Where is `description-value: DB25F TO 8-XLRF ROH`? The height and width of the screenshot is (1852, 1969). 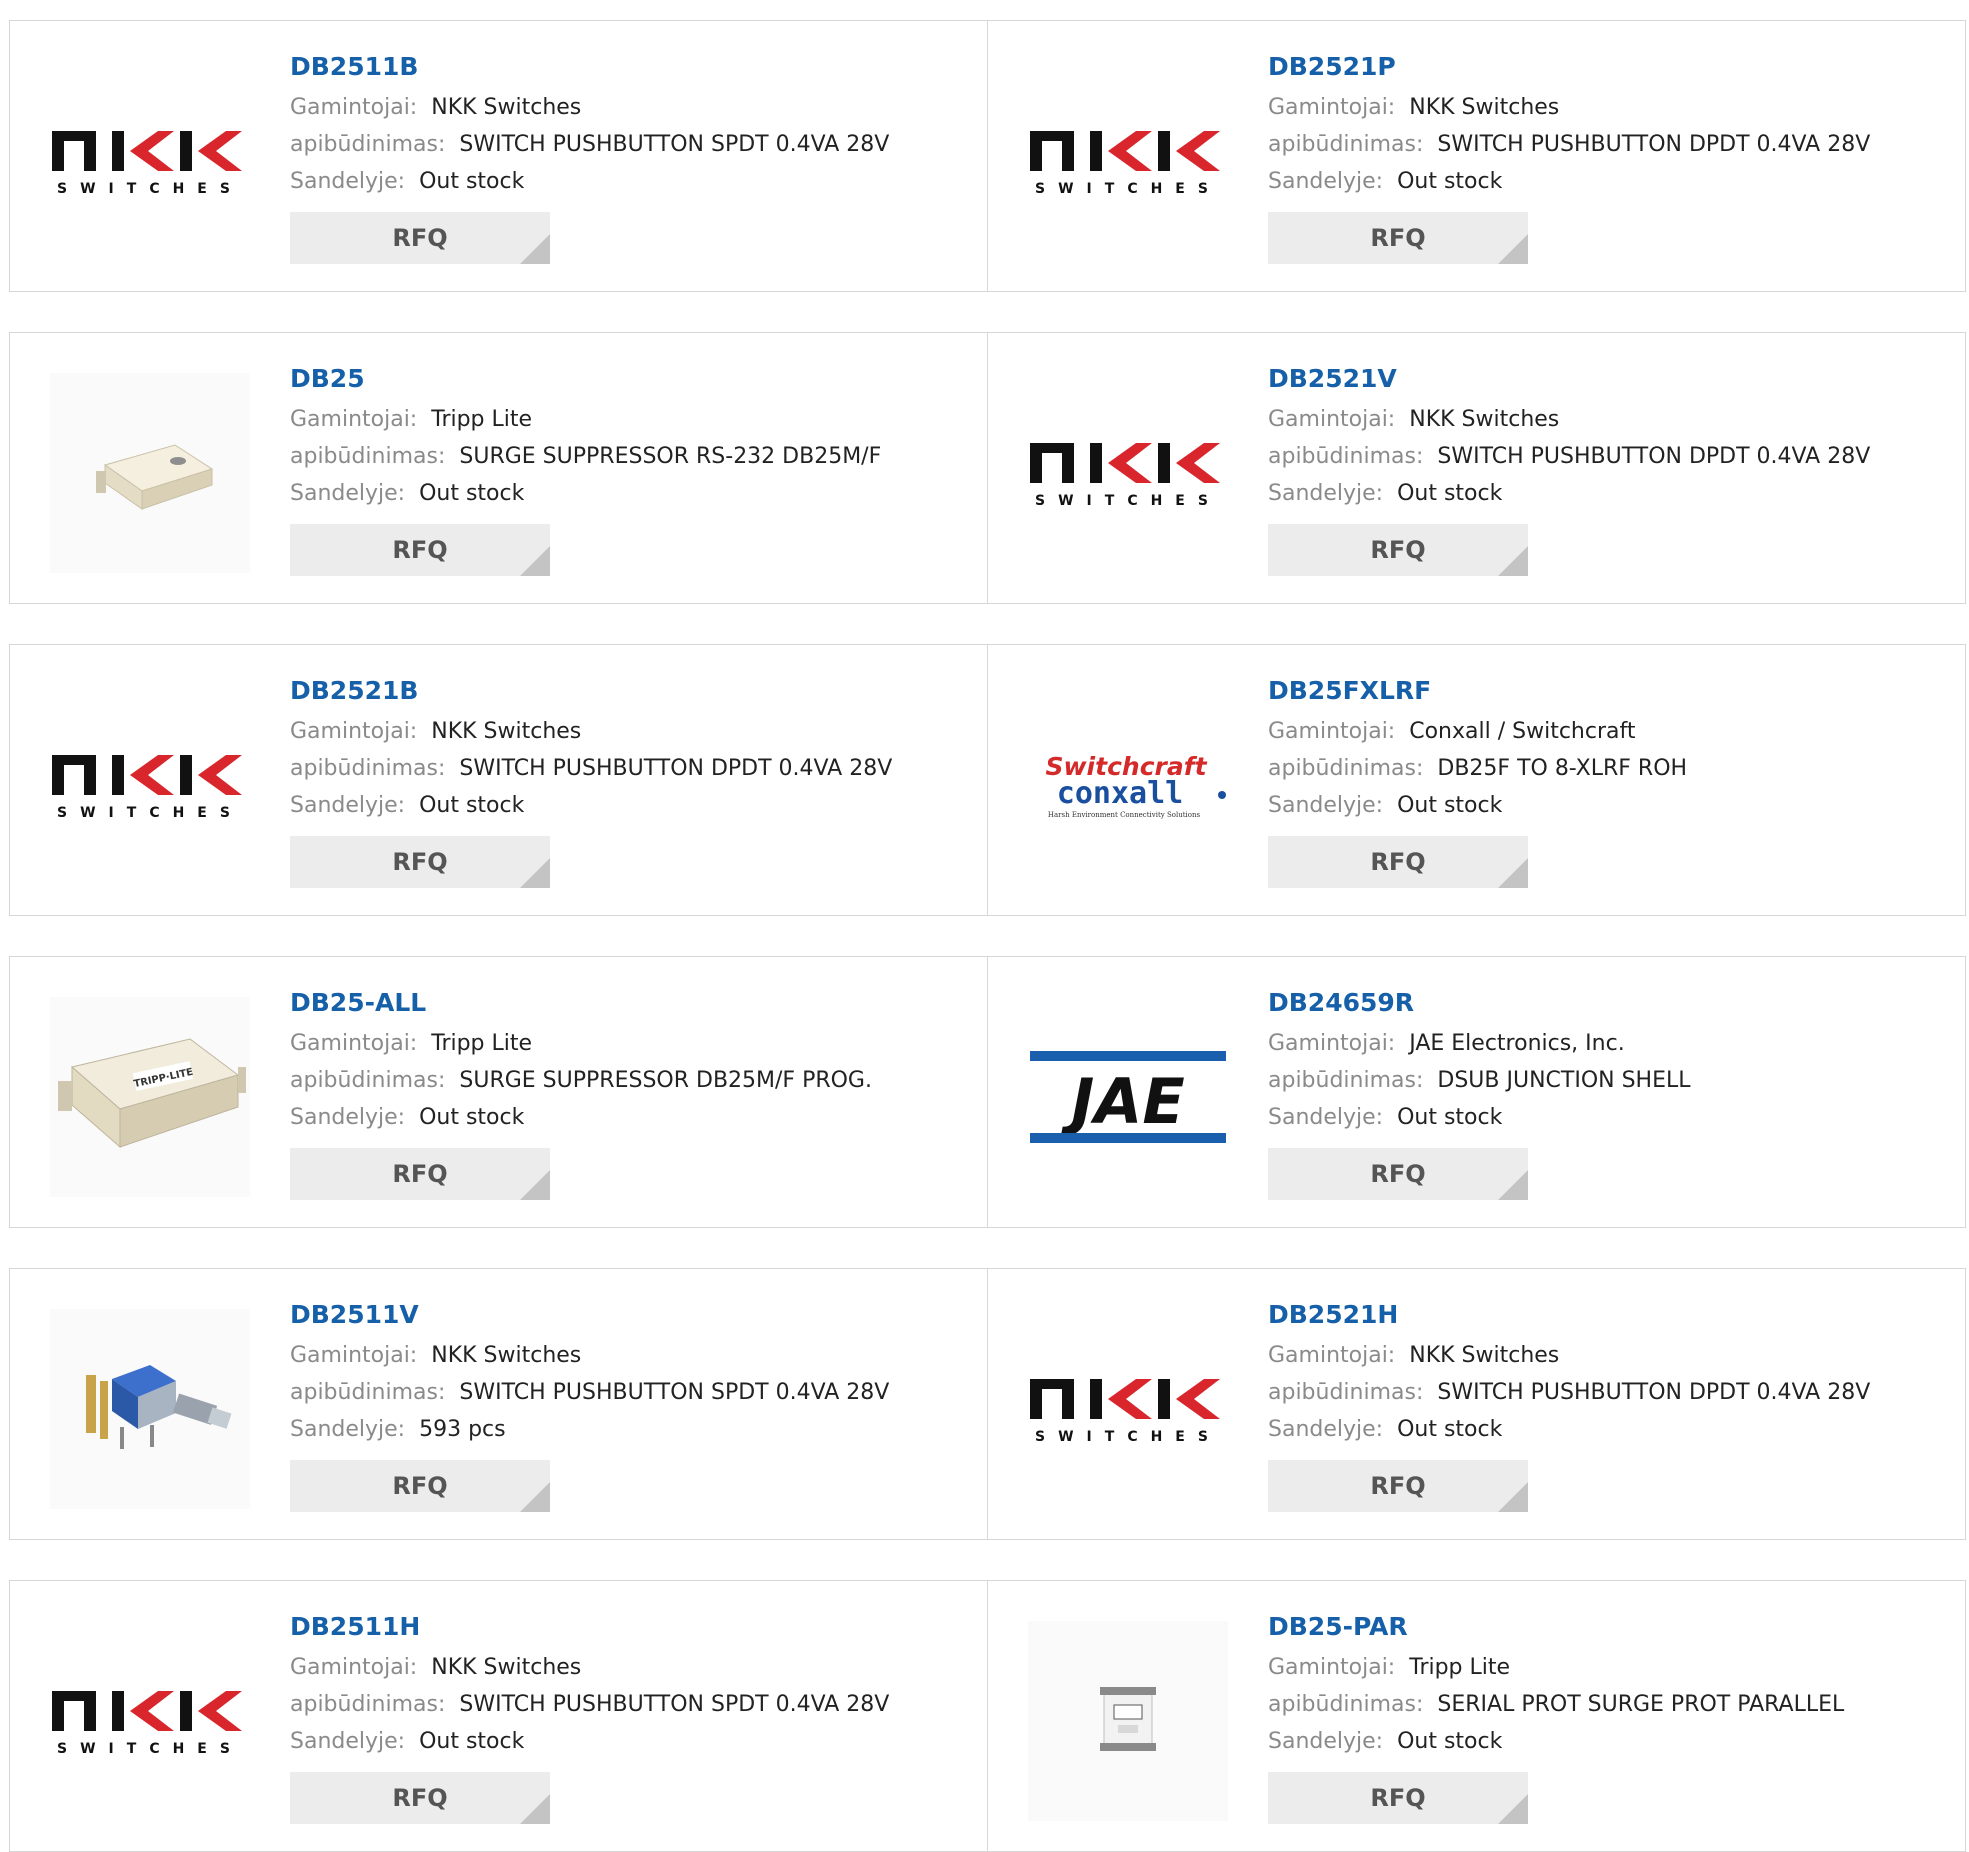 description-value: DB25F TO 8-XLRF ROH is located at coordinates (1562, 768).